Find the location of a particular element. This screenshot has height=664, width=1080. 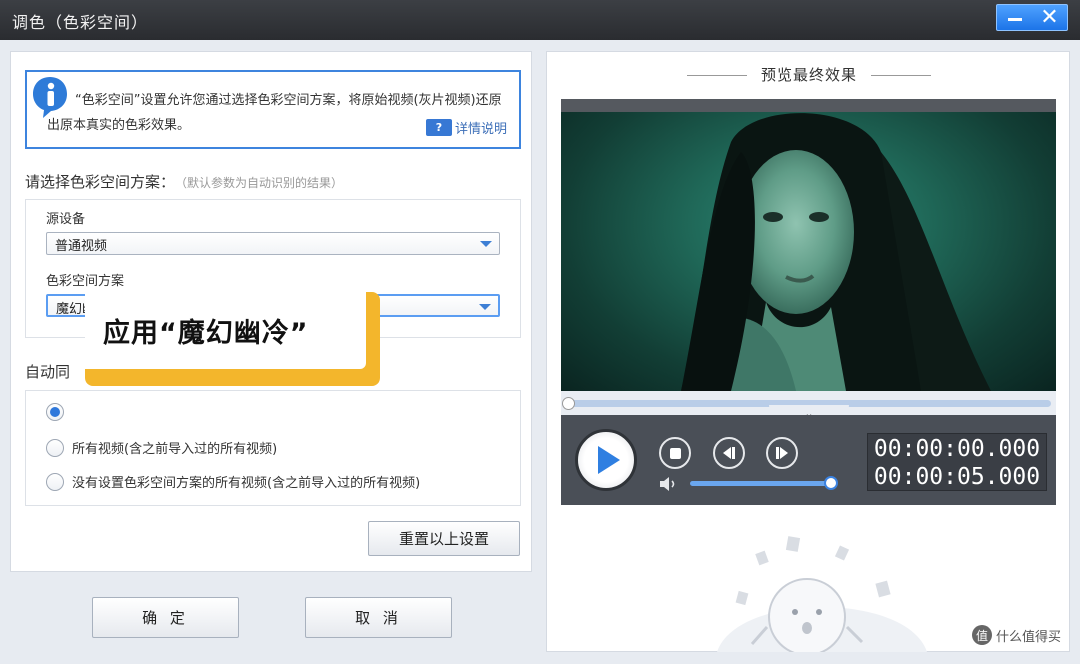

scheme-section-label: 请选择色彩空间方案： （默认参数为自动识别的结果） is located at coordinates (184, 181).